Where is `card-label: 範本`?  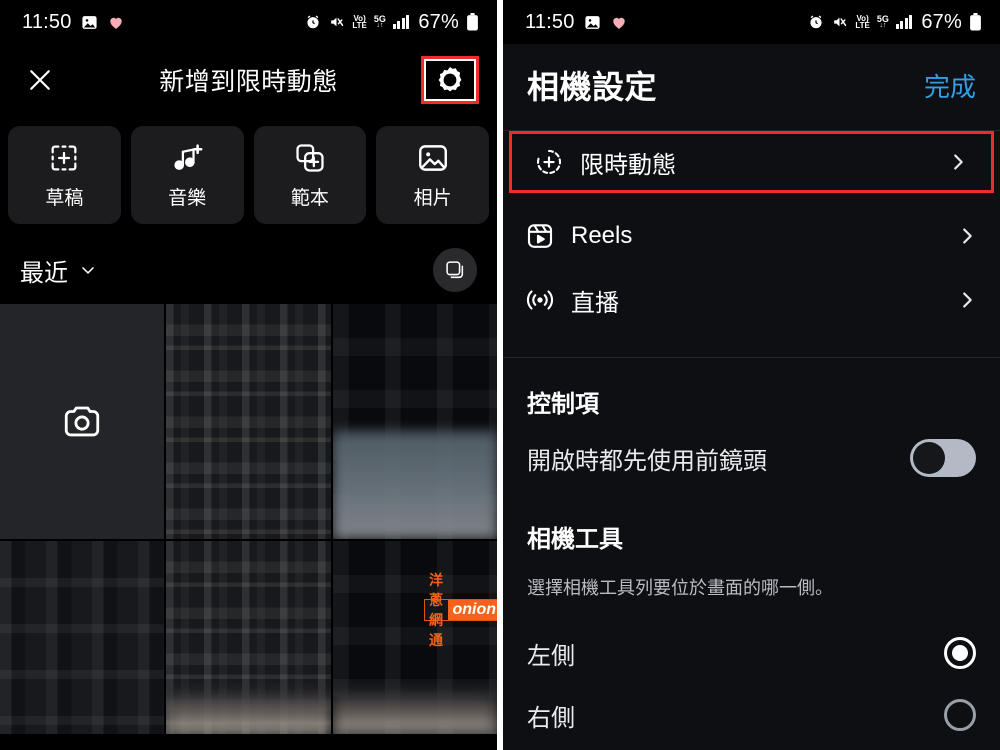
card-label: 範本 is located at coordinates (309, 198).